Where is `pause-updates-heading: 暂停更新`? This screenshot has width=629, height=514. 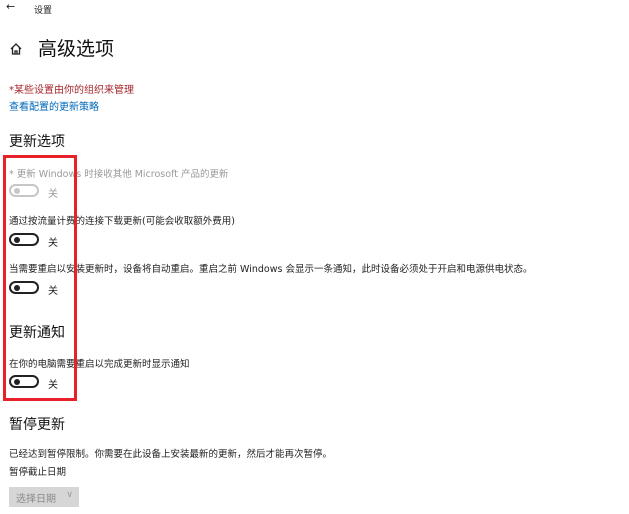 pause-updates-heading: 暂停更新 is located at coordinates (37, 425).